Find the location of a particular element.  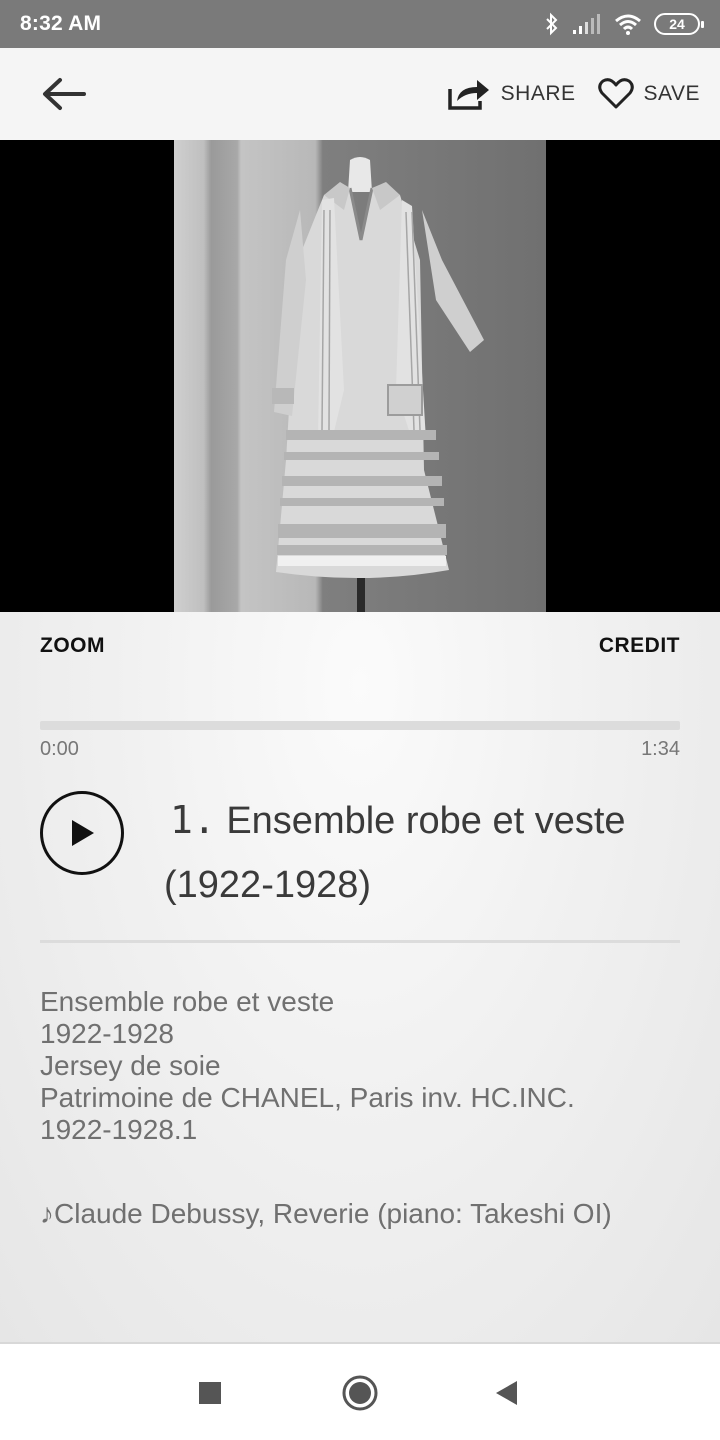

signal-icon is located at coordinates (586, 24).